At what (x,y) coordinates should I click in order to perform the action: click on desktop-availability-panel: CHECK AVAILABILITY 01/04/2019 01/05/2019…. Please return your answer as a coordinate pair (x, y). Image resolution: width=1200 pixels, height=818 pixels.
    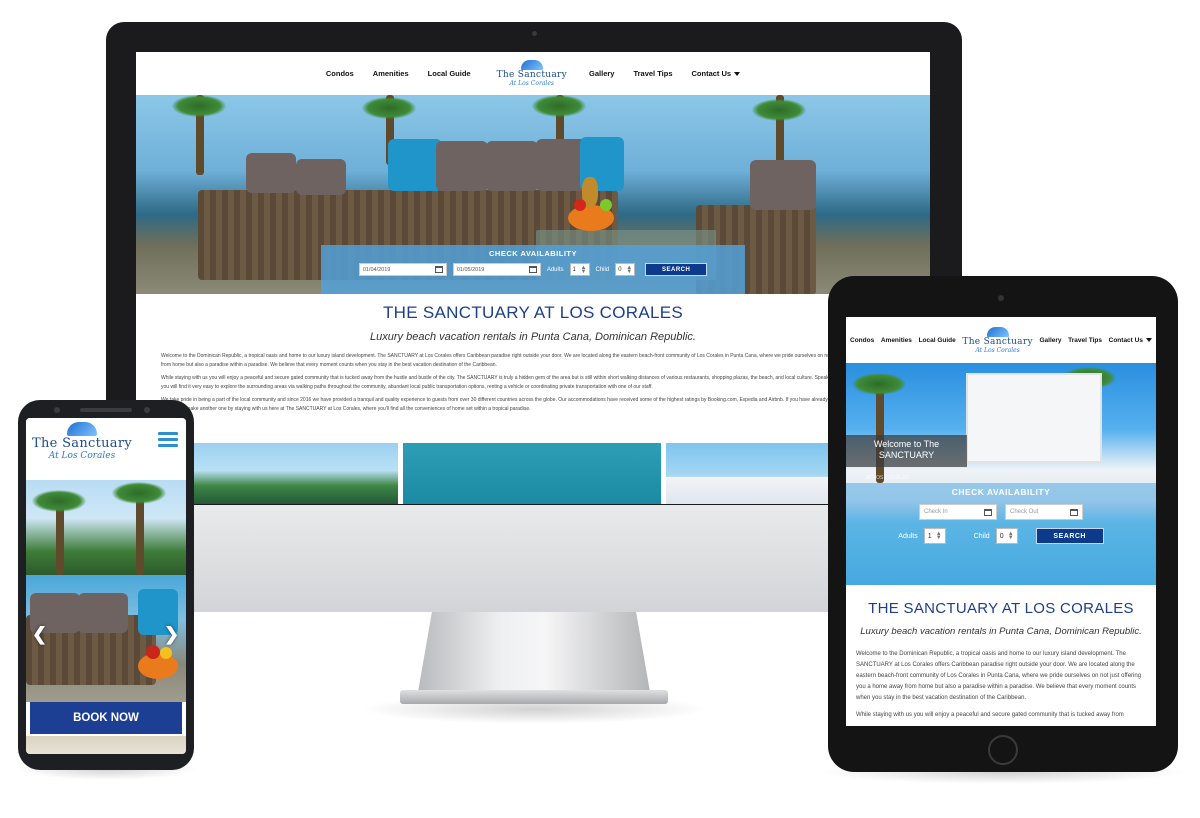
    Looking at the image, I should click on (533, 269).